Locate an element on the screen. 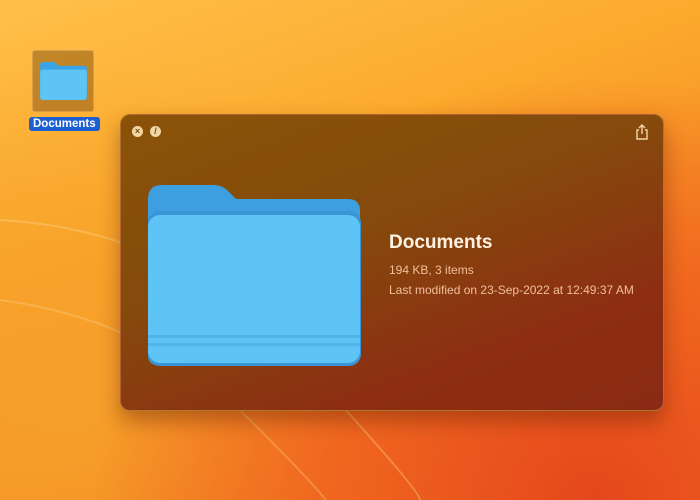  close-icon: × is located at coordinates (137, 131).